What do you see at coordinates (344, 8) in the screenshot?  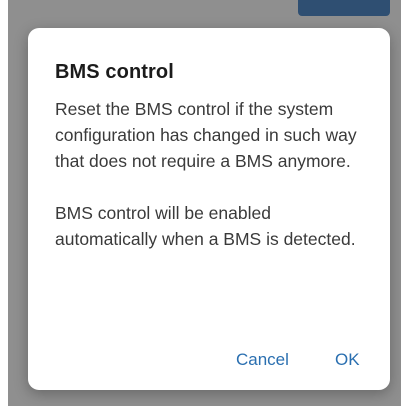 I see `background-button` at bounding box center [344, 8].